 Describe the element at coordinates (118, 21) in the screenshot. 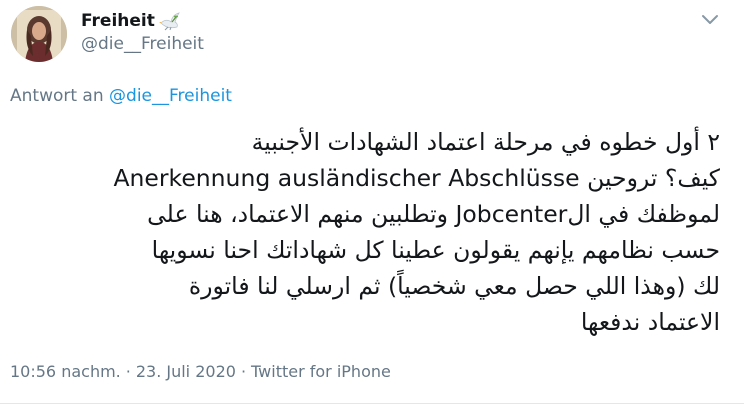

I see `display-name: Freiheit` at that location.